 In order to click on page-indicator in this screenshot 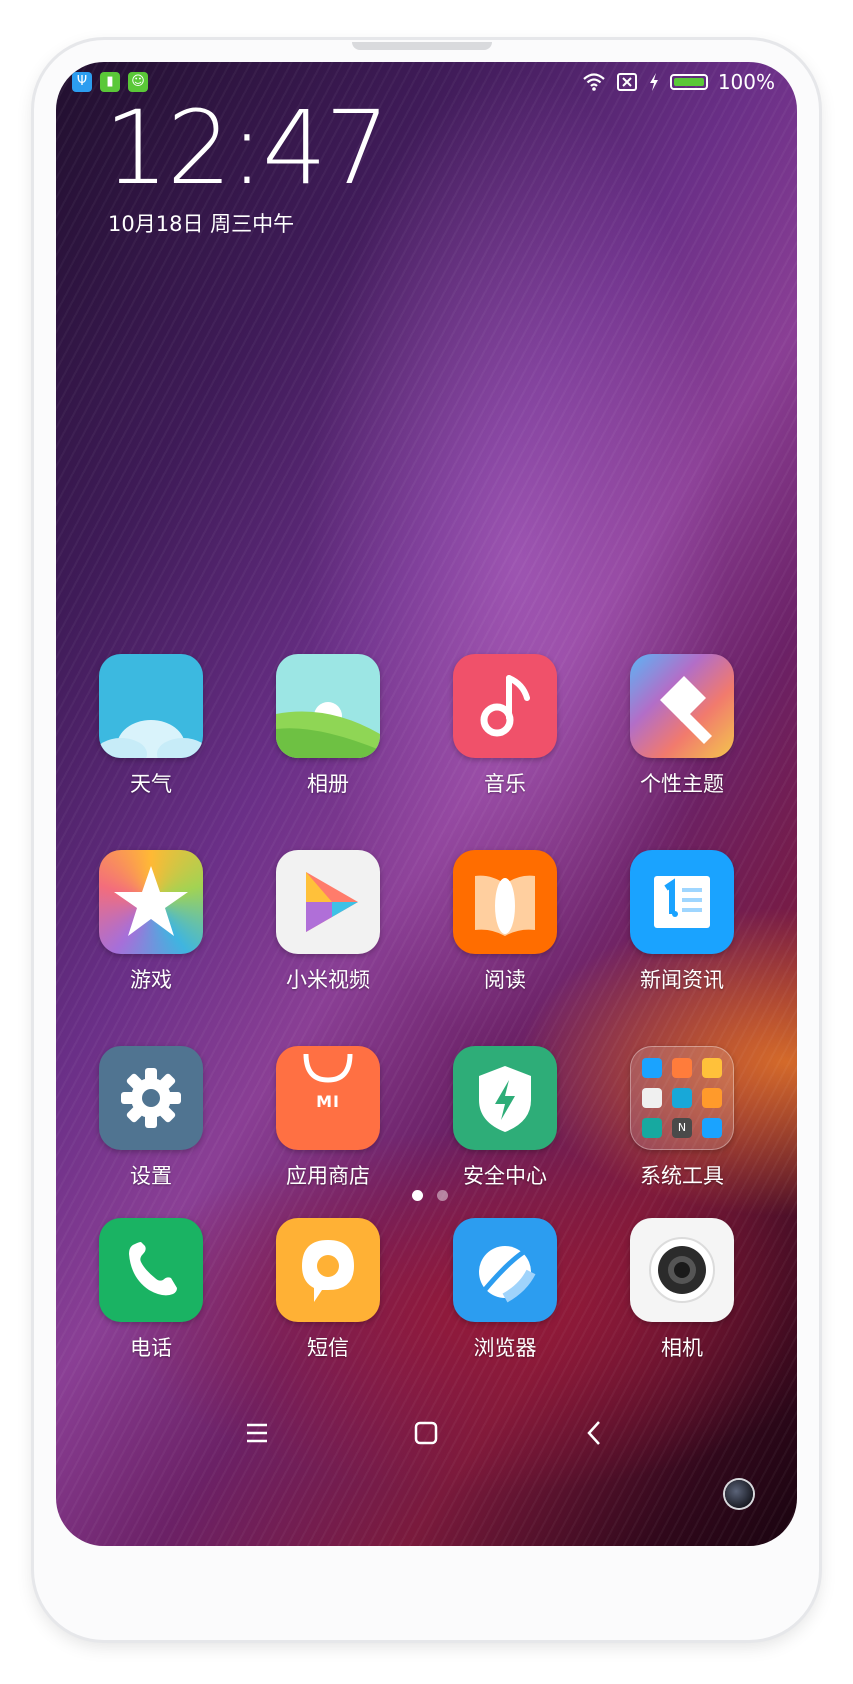, I will do `click(430, 1195)`.